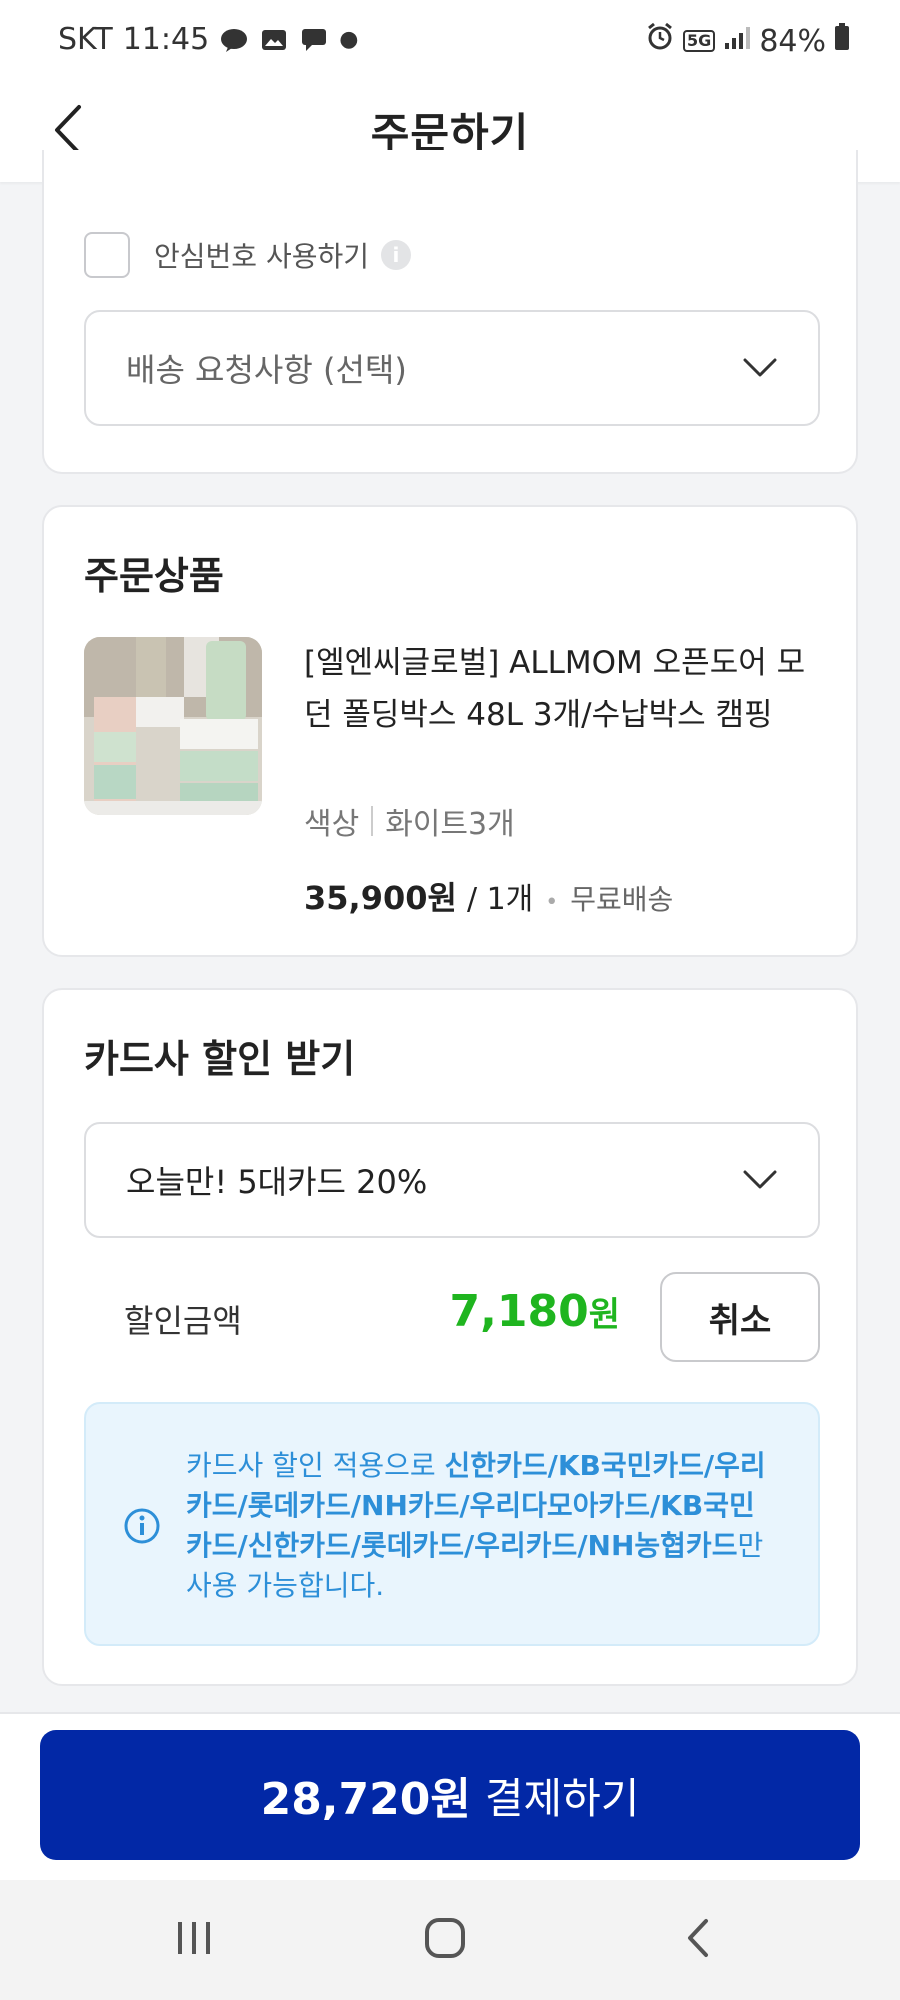 This screenshot has height=2000, width=900. I want to click on safe-number-label: 안심번호 사용하기, so click(261, 256).